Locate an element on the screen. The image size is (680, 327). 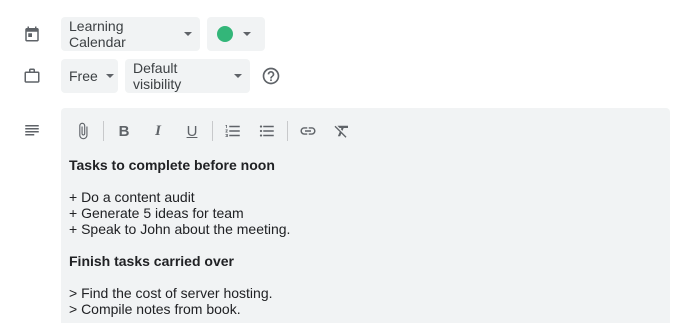
italic-button: I is located at coordinates (158, 131).